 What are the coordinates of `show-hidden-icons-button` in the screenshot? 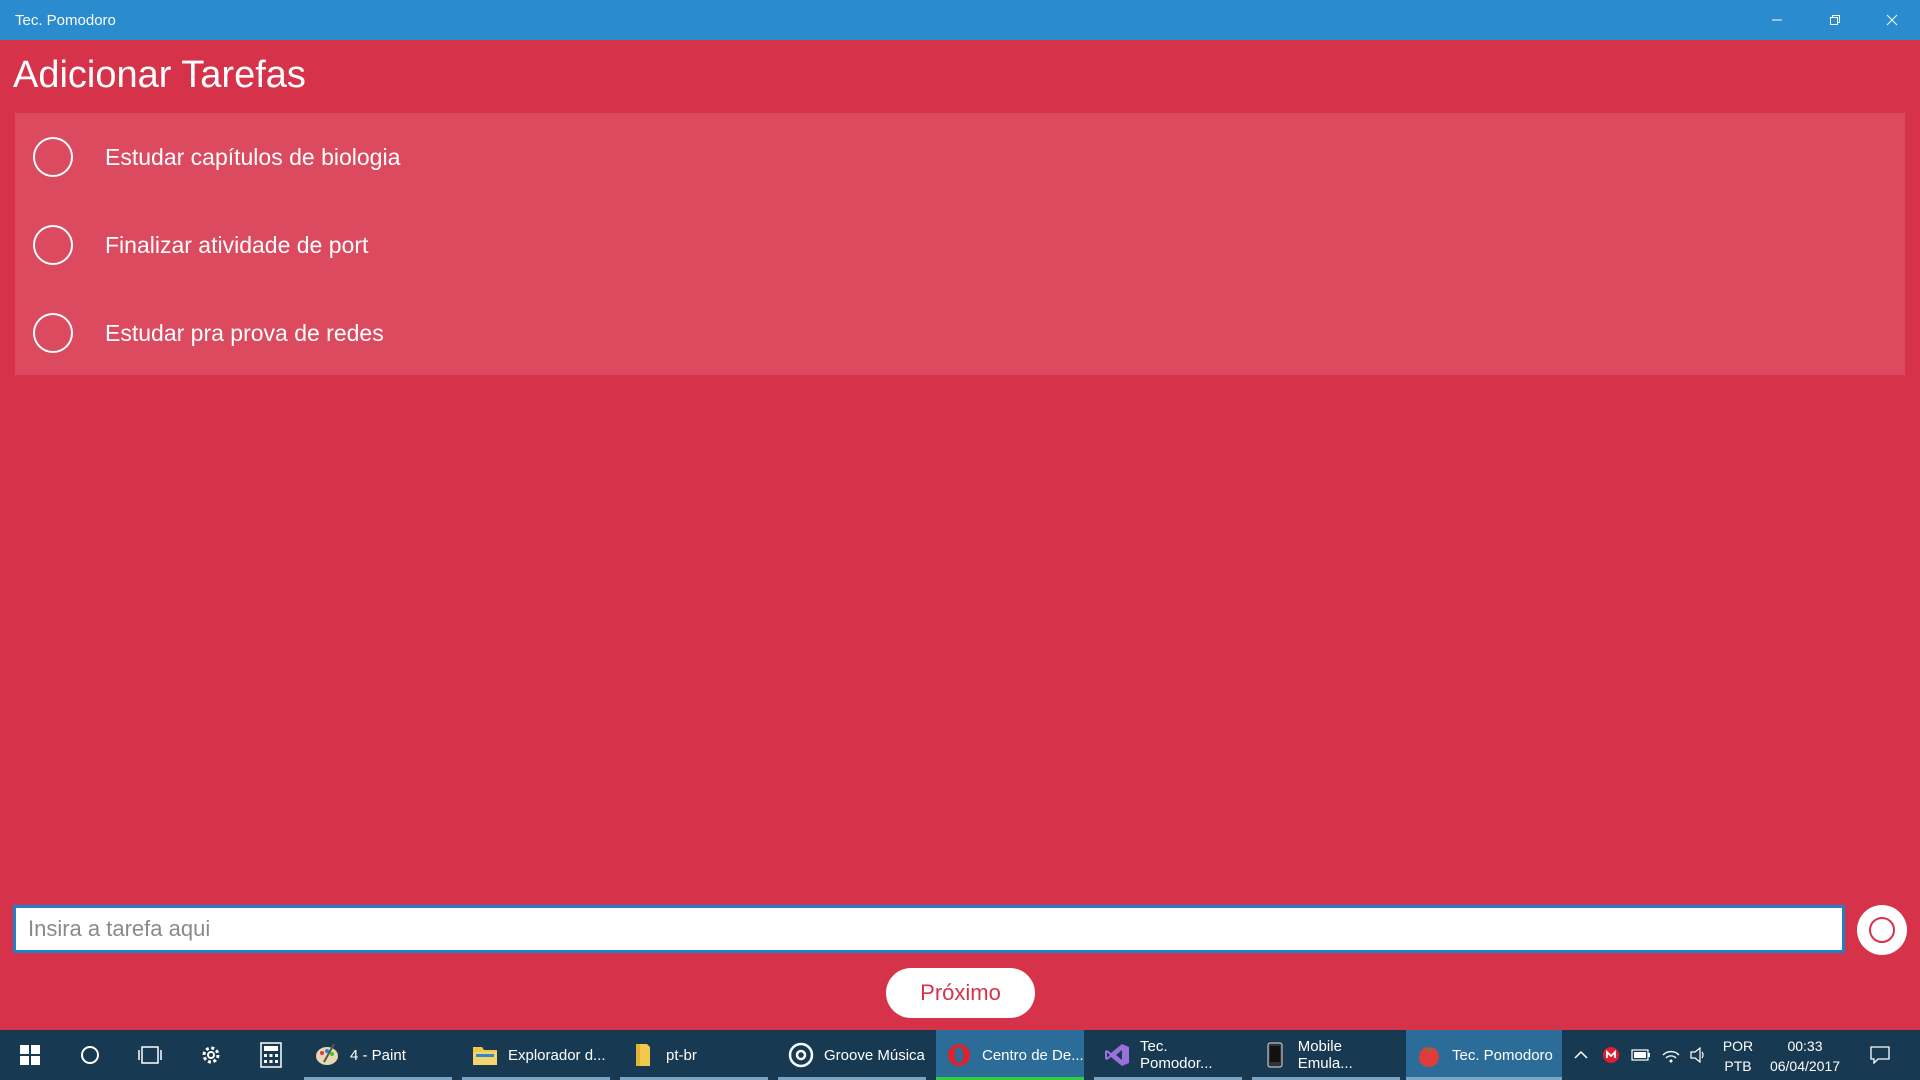 It's located at (1581, 1055).